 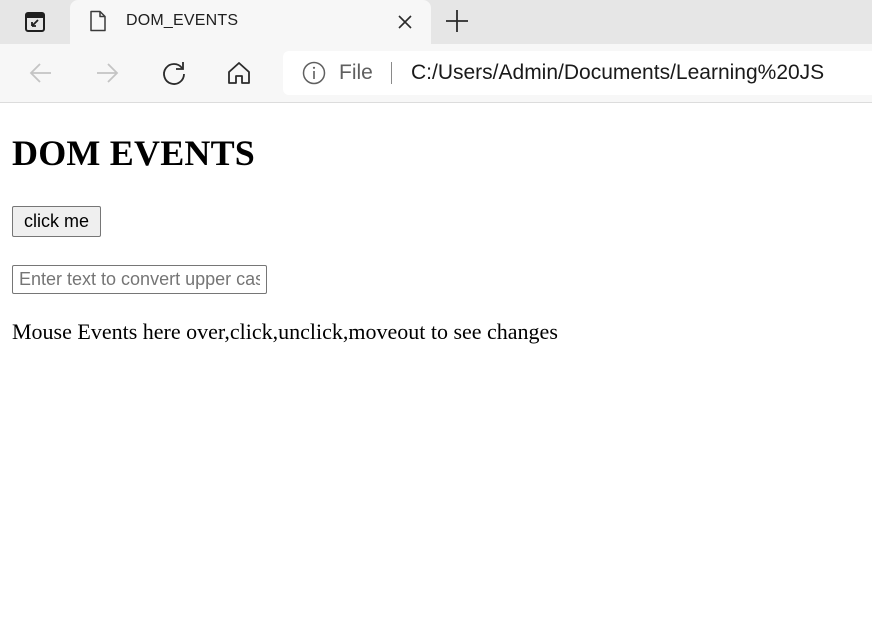 What do you see at coordinates (457, 21) in the screenshot?
I see `plus-icon` at bounding box center [457, 21].